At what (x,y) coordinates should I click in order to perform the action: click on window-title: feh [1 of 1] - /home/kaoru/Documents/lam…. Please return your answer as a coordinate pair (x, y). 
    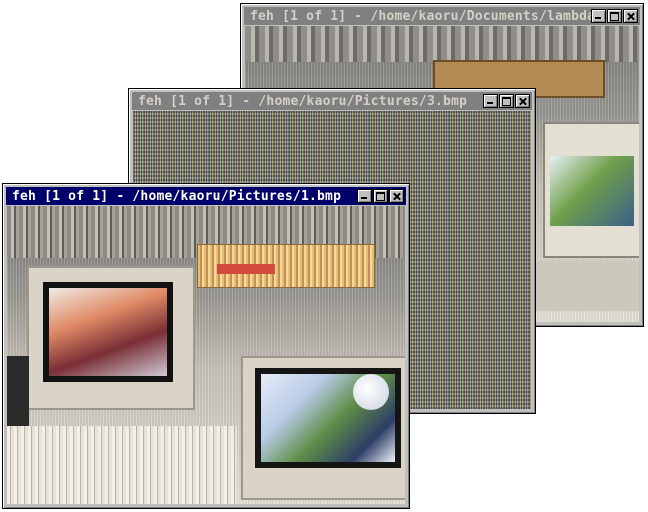
    Looking at the image, I should click on (420, 16).